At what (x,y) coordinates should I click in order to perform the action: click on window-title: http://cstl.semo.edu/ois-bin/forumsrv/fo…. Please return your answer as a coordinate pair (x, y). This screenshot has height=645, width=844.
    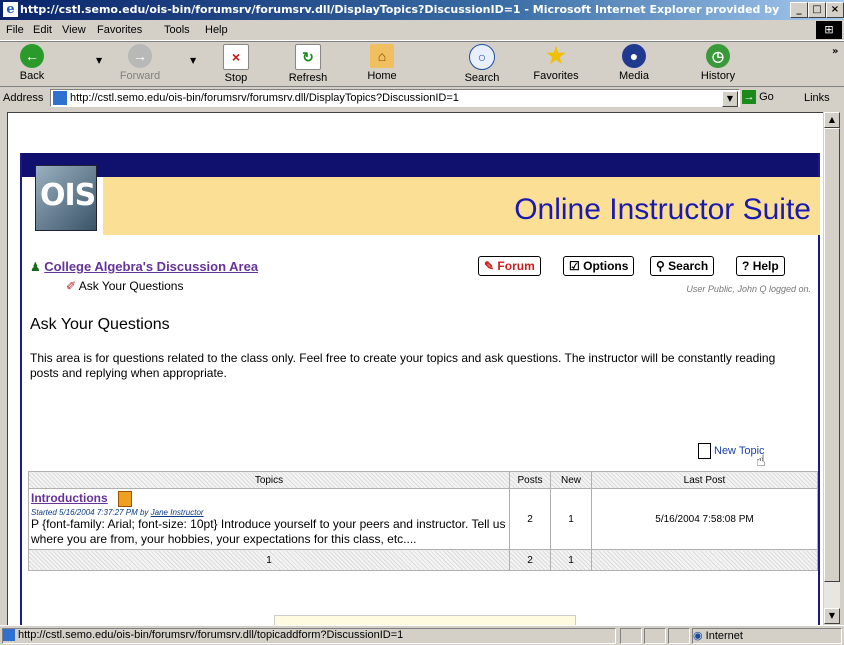
    Looking at the image, I should click on (400, 9).